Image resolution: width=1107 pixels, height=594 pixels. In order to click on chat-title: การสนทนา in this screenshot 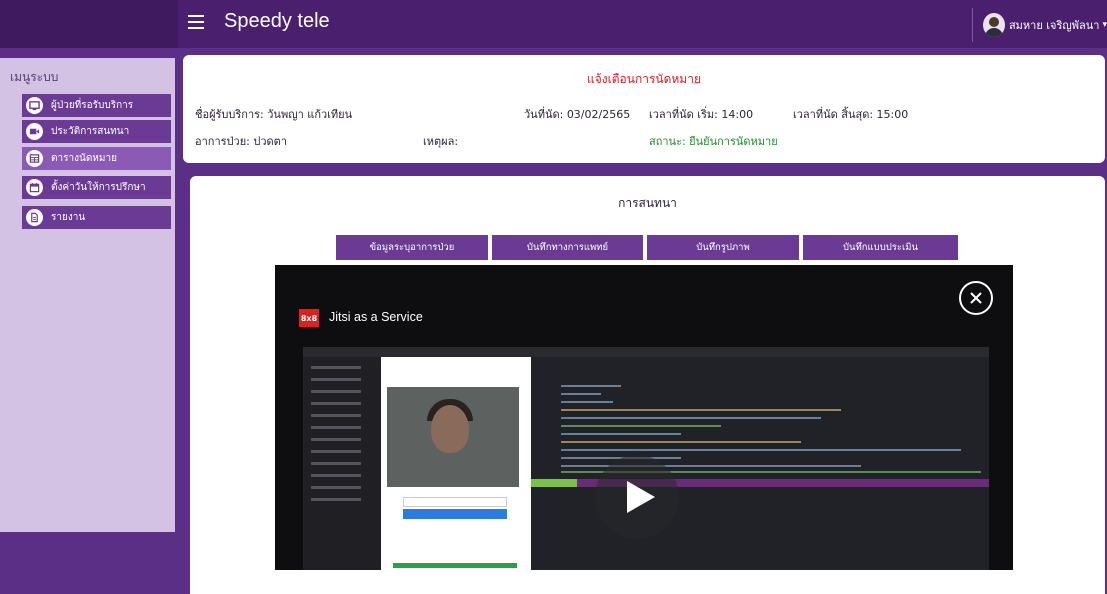, I will do `click(647, 203)`.